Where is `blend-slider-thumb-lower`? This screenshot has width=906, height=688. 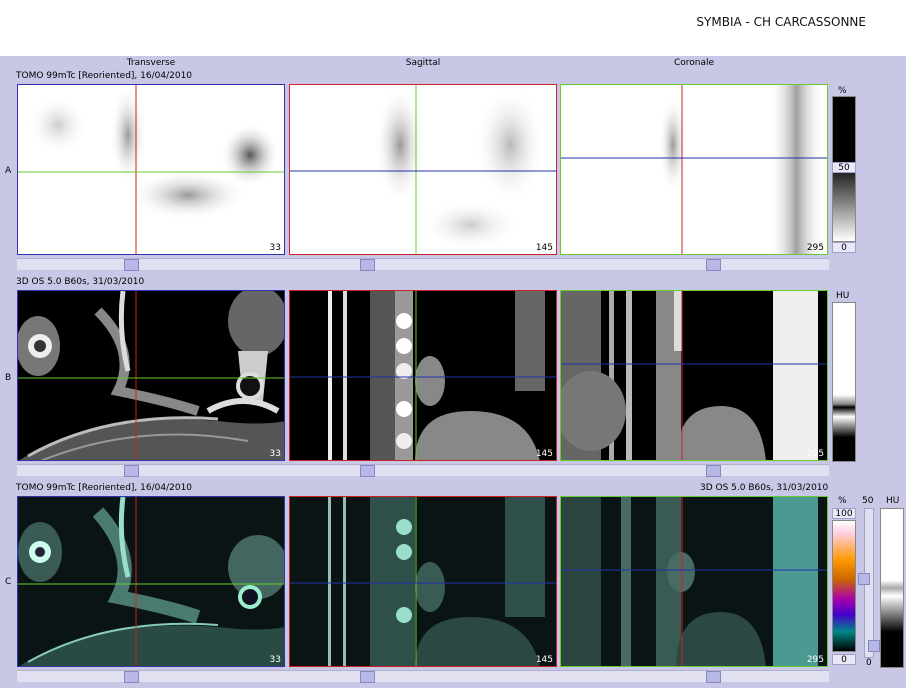
blend-slider-thumb-lower is located at coordinates (874, 646).